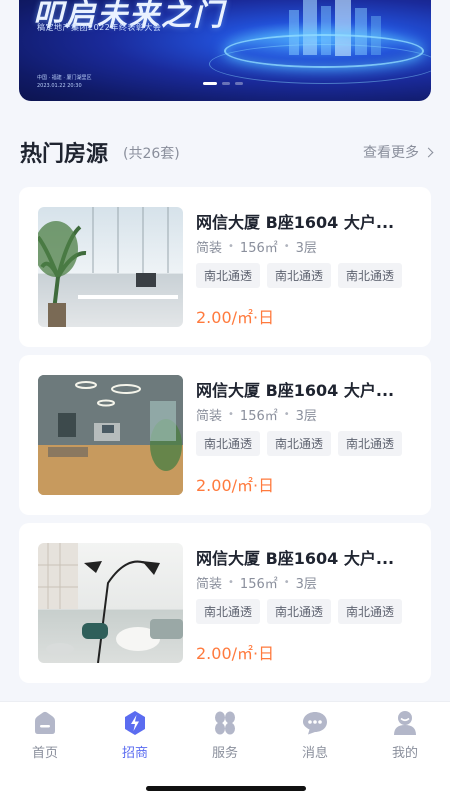 This screenshot has width=450, height=800. I want to click on tab-investment: 招商, so click(135, 735).